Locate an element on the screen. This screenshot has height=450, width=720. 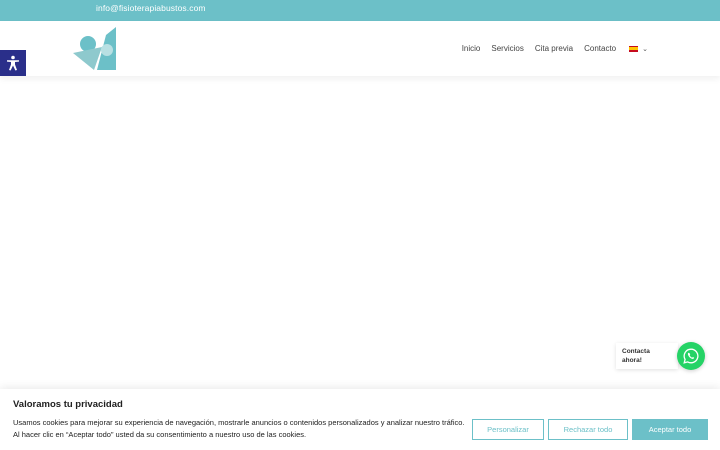
whatsapp-icon is located at coordinates (691, 356).